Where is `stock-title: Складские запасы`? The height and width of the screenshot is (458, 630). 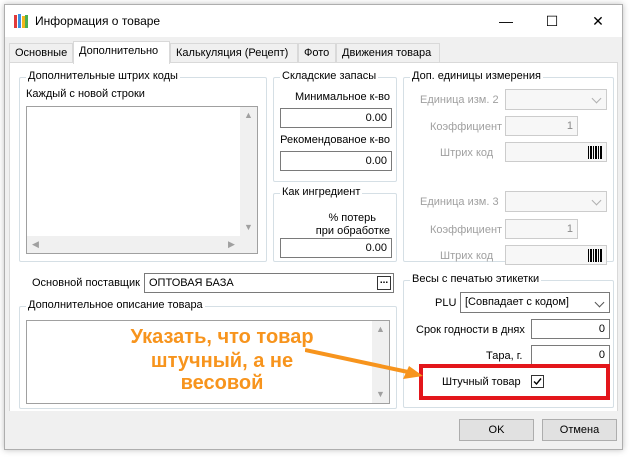
stock-title: Складские запасы is located at coordinates (329, 76).